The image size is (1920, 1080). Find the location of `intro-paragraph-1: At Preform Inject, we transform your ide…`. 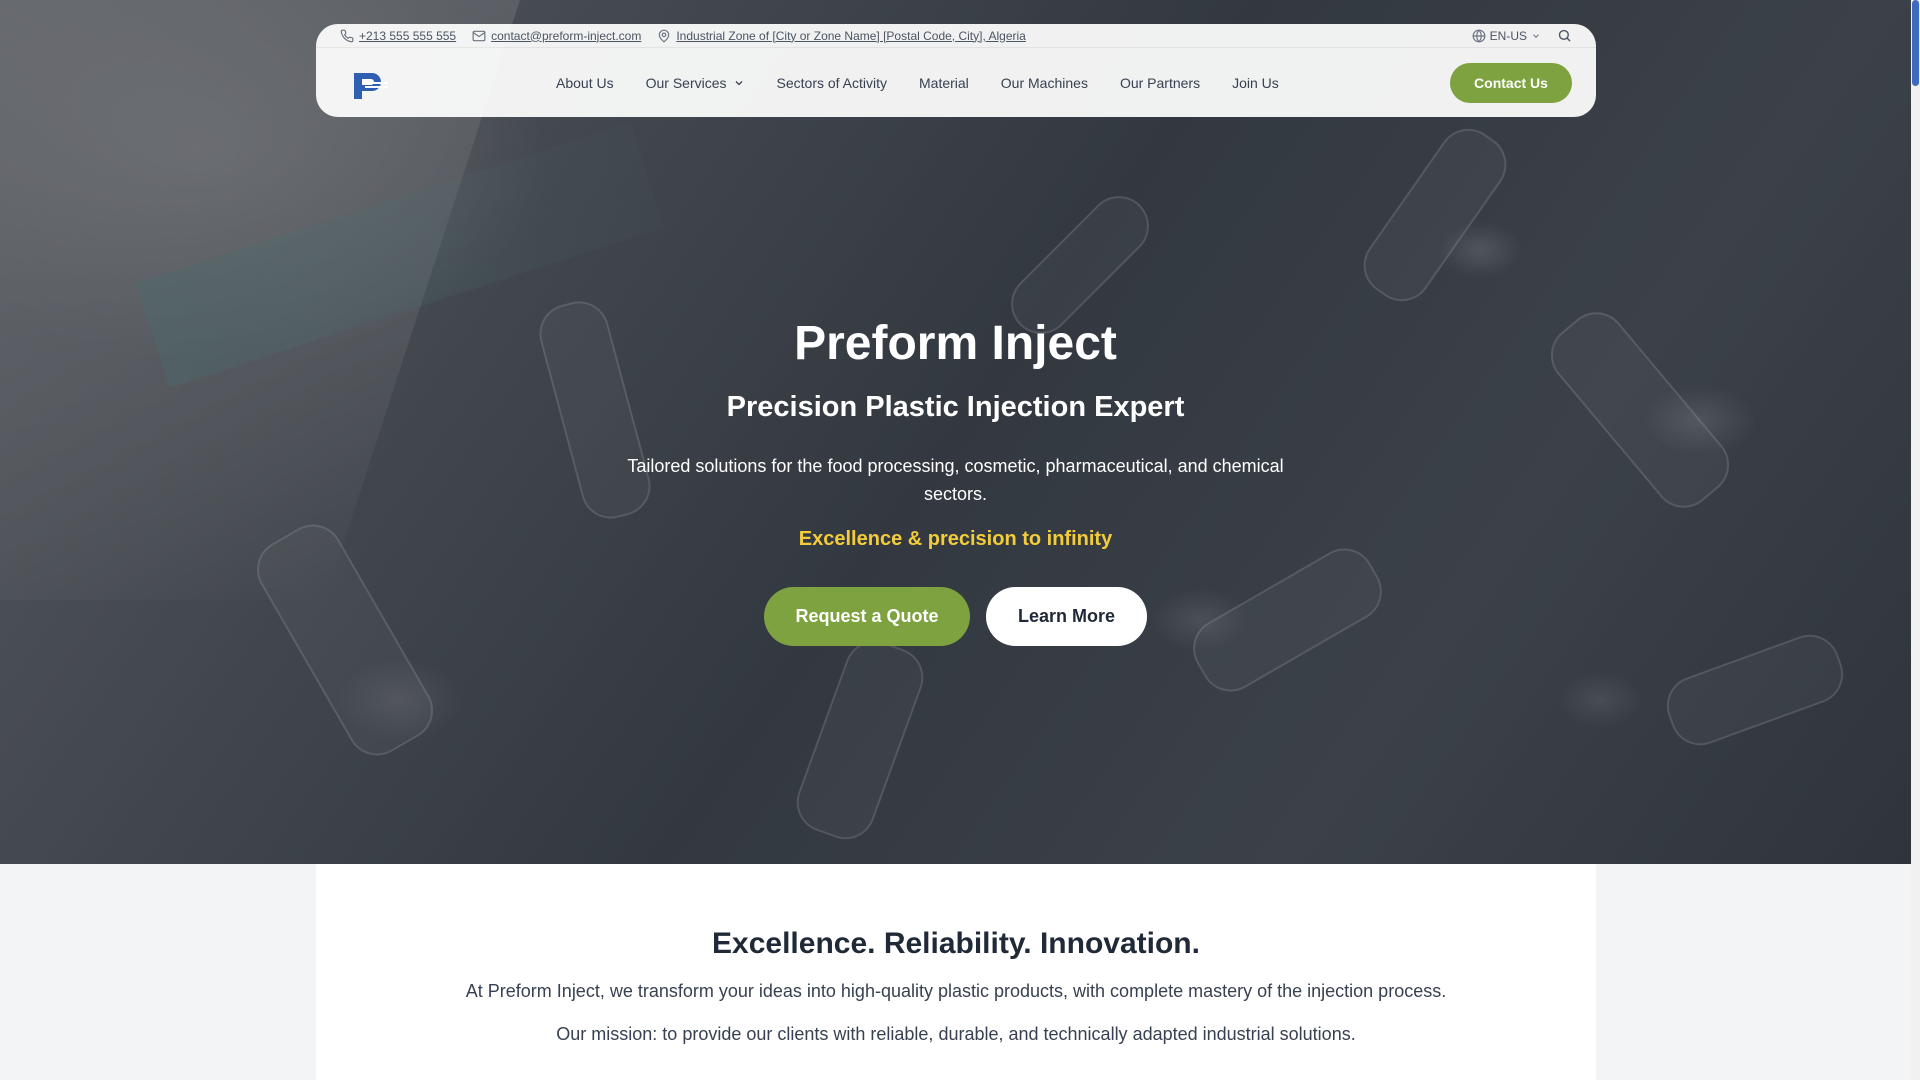

intro-paragraph-1: At Preform Inject, we transform your ide… is located at coordinates (956, 991).